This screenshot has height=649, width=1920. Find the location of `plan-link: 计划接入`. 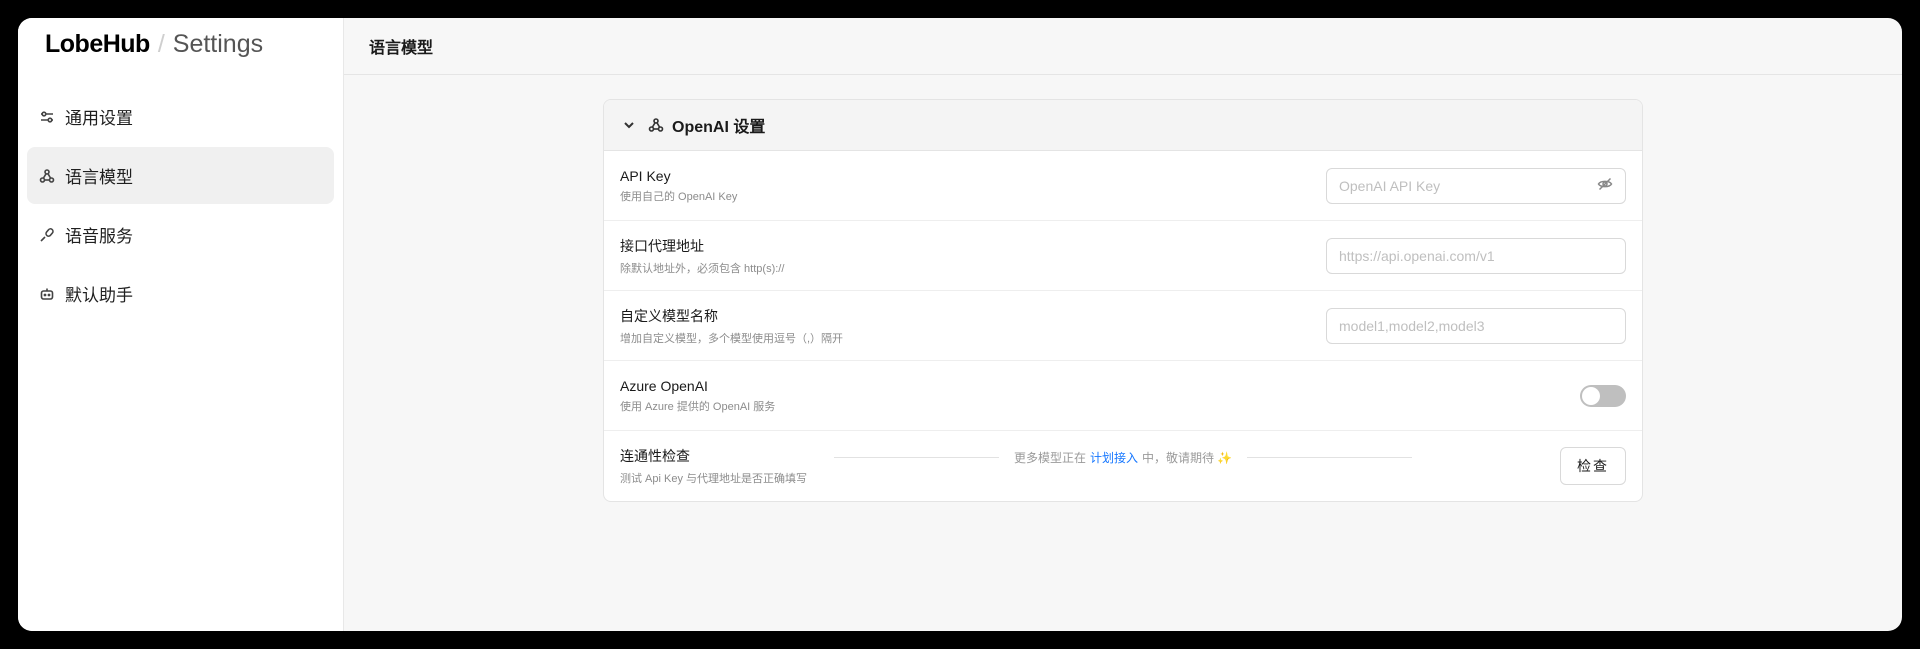

plan-link: 计划接入 is located at coordinates (1114, 457).